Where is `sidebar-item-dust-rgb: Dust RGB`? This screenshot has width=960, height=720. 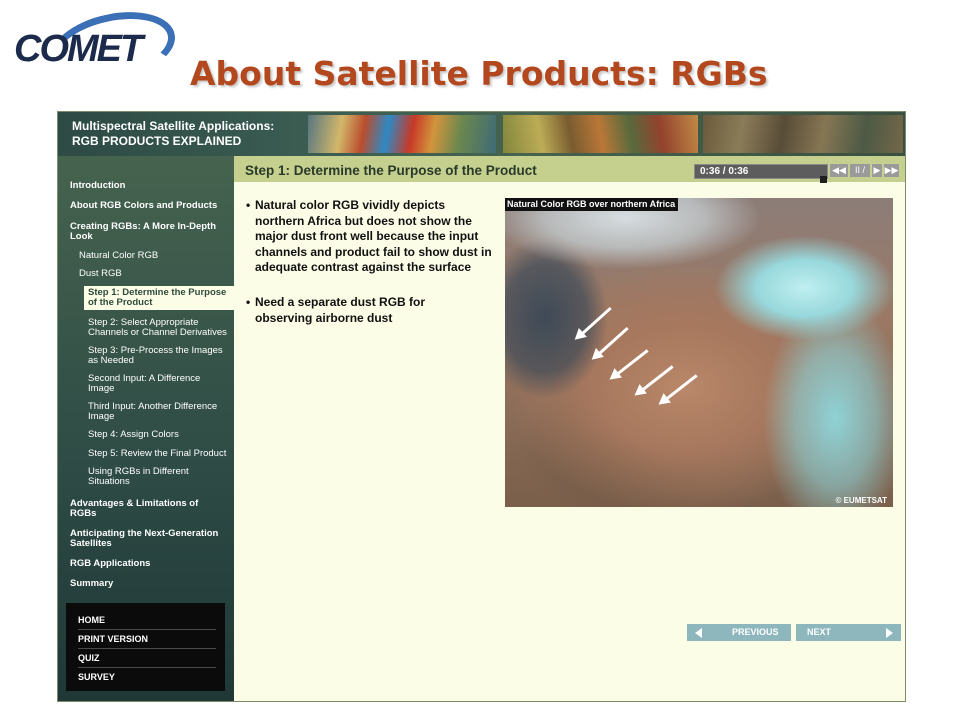 sidebar-item-dust-rgb: Dust RGB is located at coordinates (154, 274).